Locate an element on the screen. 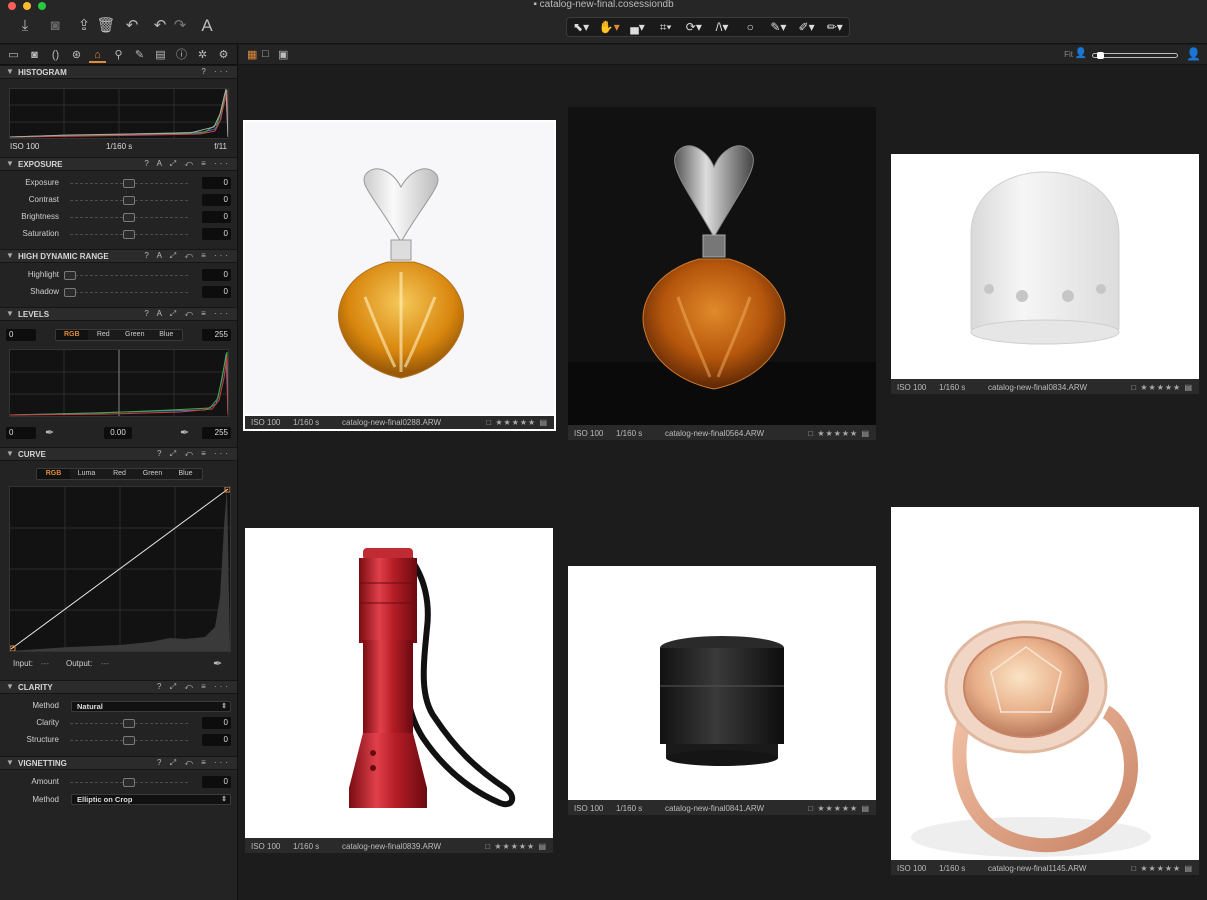 This screenshot has height=900, width=1207. batch-tab-icon: ⚙ is located at coordinates (223, 55).